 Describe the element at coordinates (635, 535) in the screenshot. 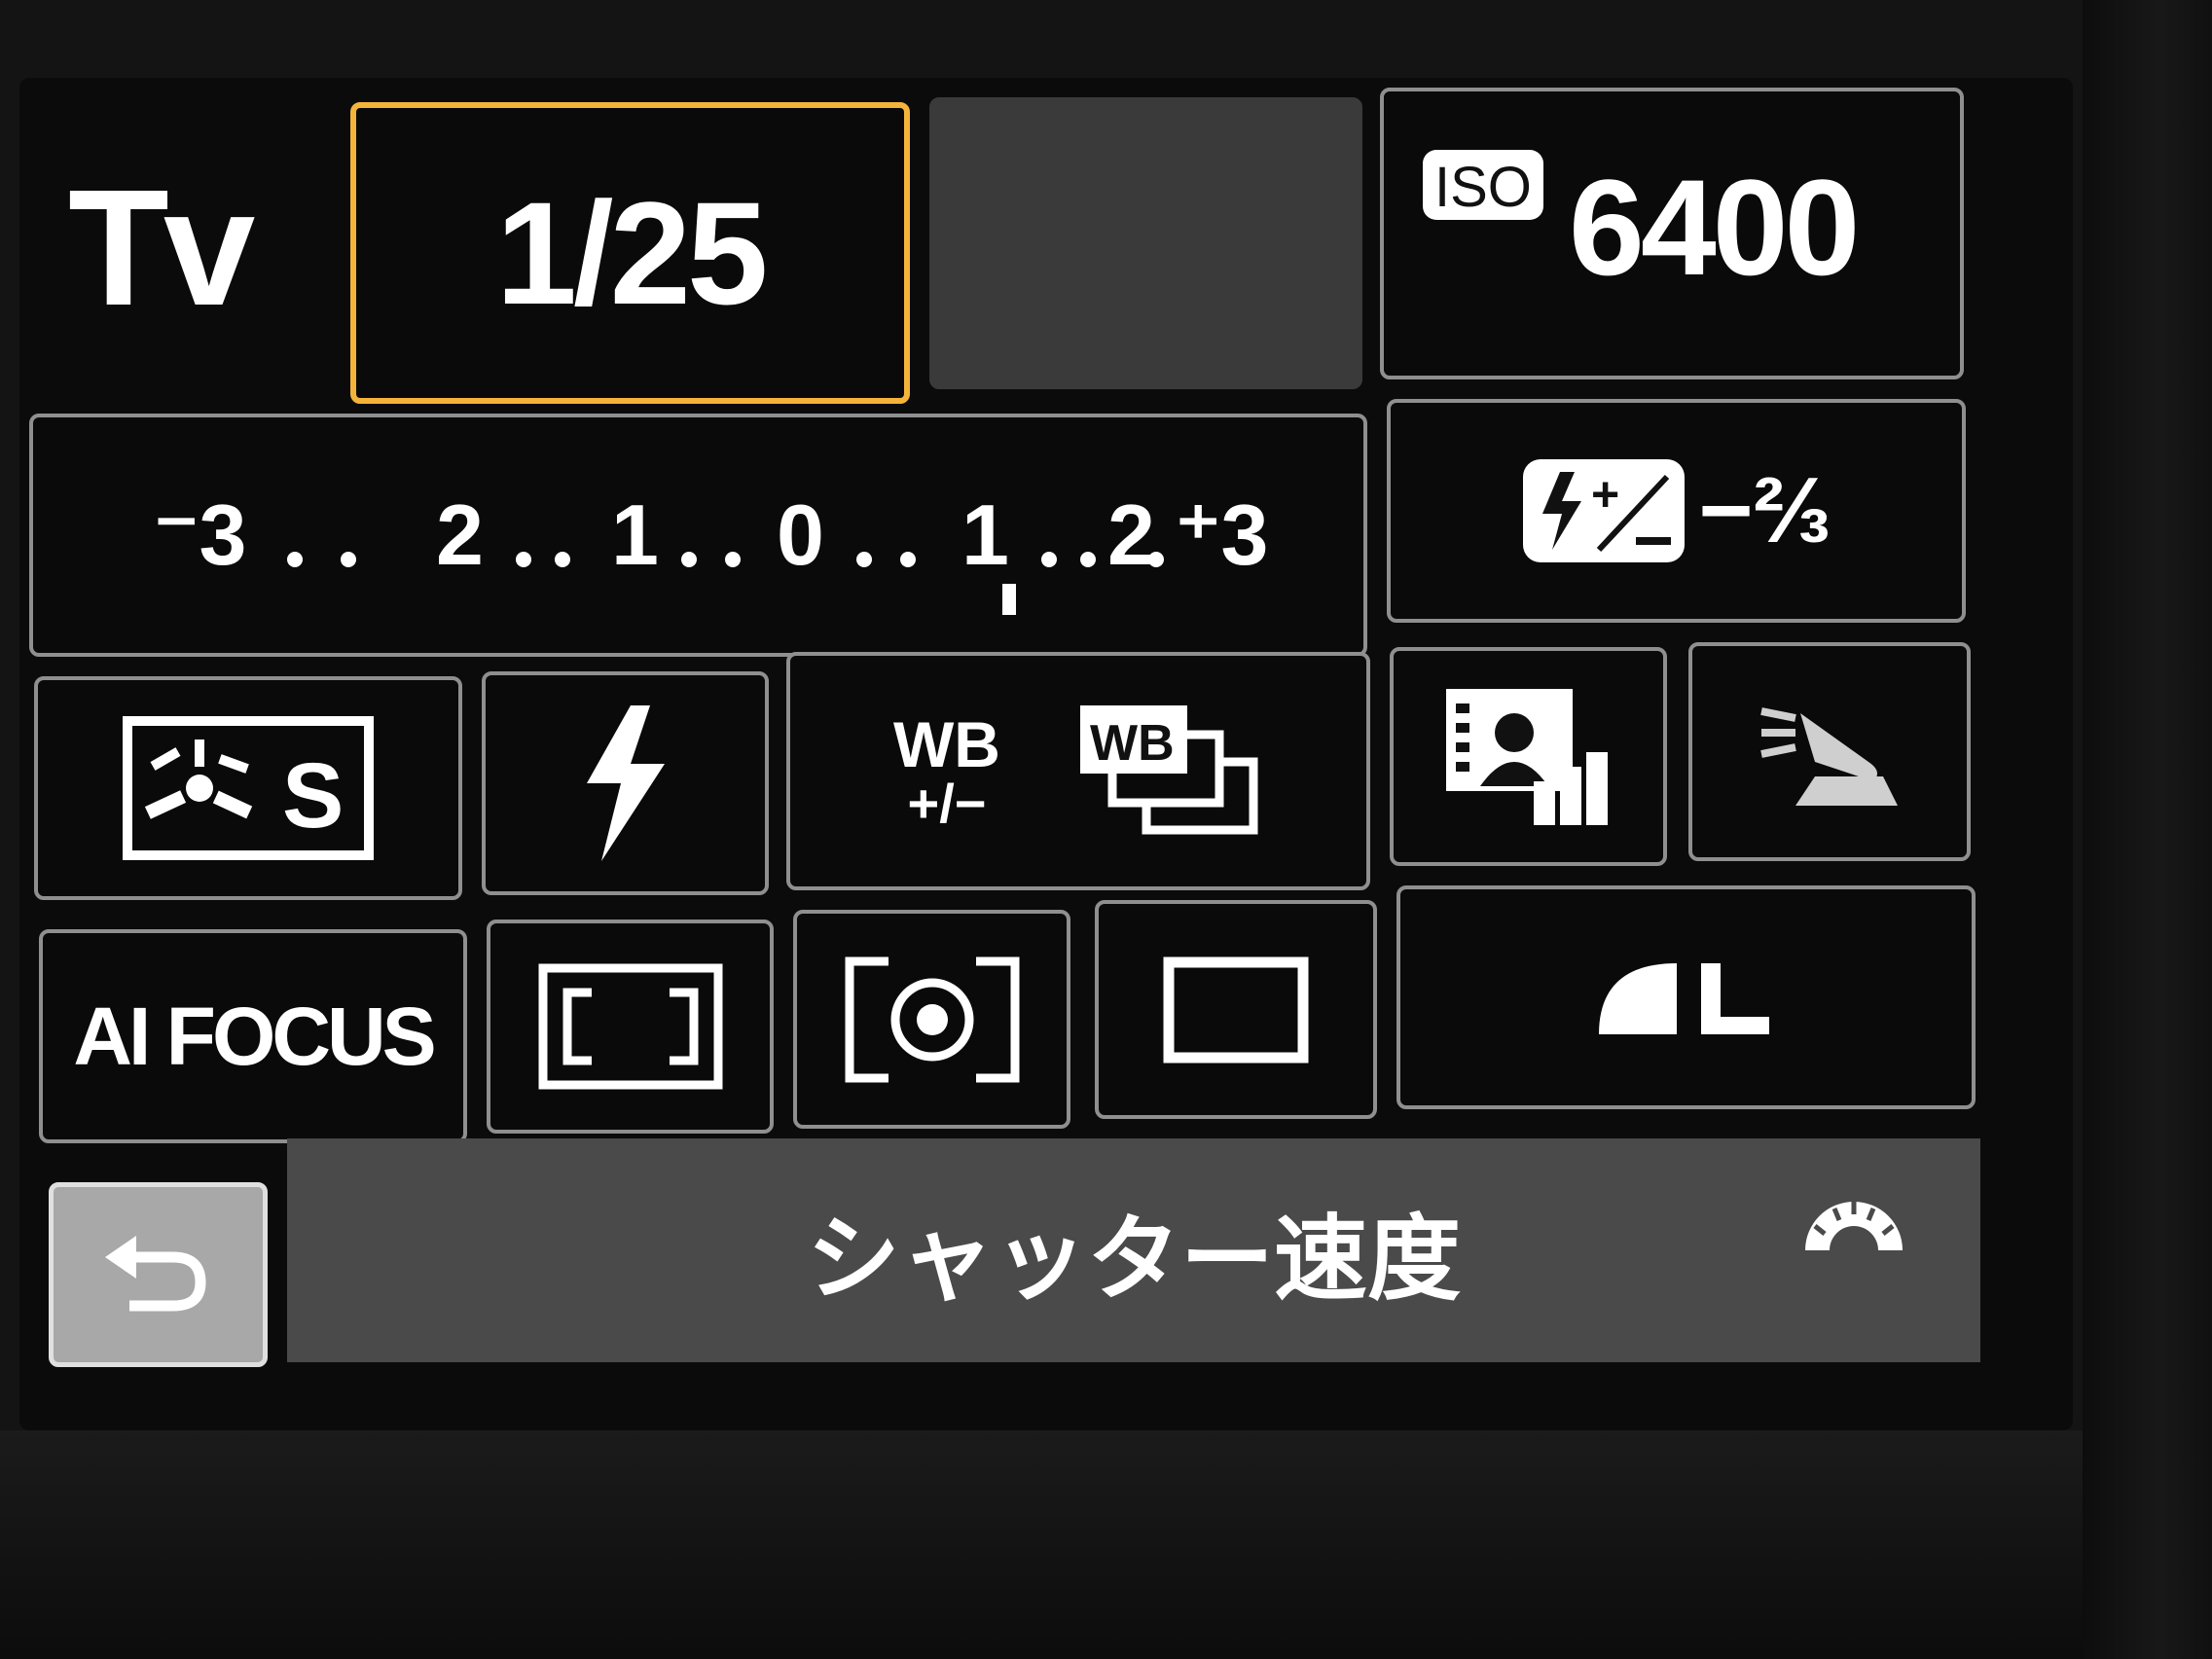

I see `scale-mark-1-left: 1` at that location.